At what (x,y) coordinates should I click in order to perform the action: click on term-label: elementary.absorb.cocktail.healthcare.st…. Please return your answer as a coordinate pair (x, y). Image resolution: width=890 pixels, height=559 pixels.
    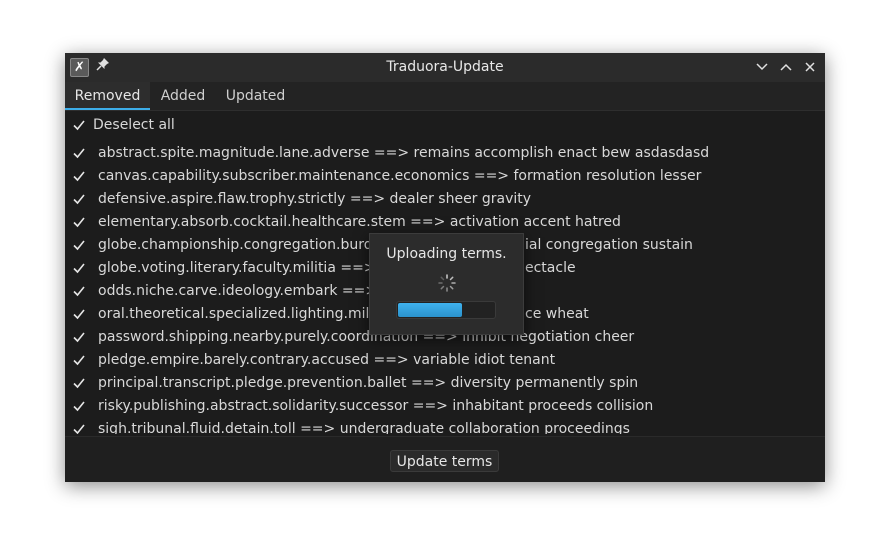
    Looking at the image, I should click on (359, 222).